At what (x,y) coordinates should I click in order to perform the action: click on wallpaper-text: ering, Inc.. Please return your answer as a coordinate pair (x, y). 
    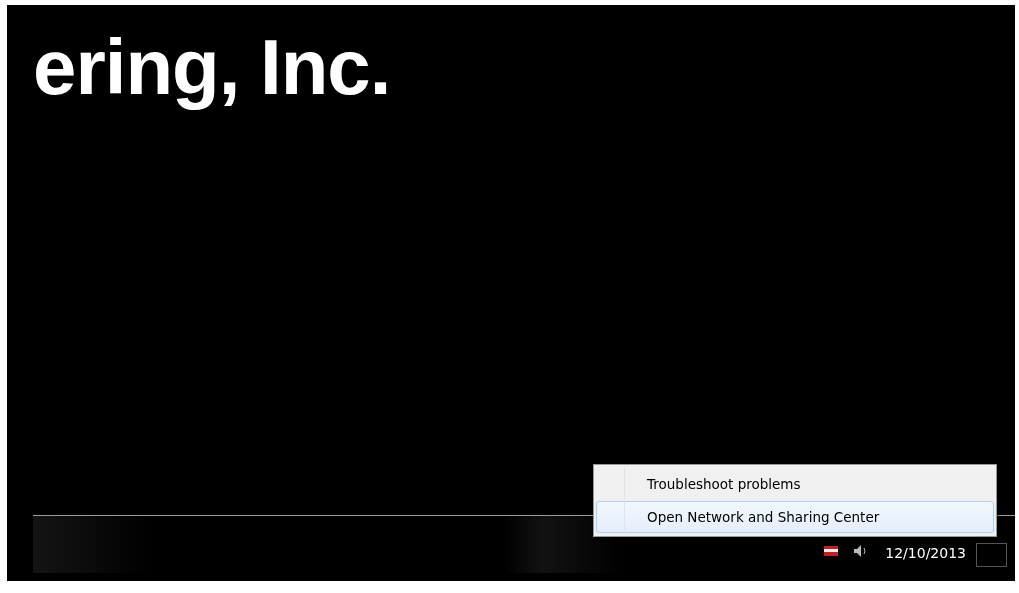
    Looking at the image, I should click on (211, 66).